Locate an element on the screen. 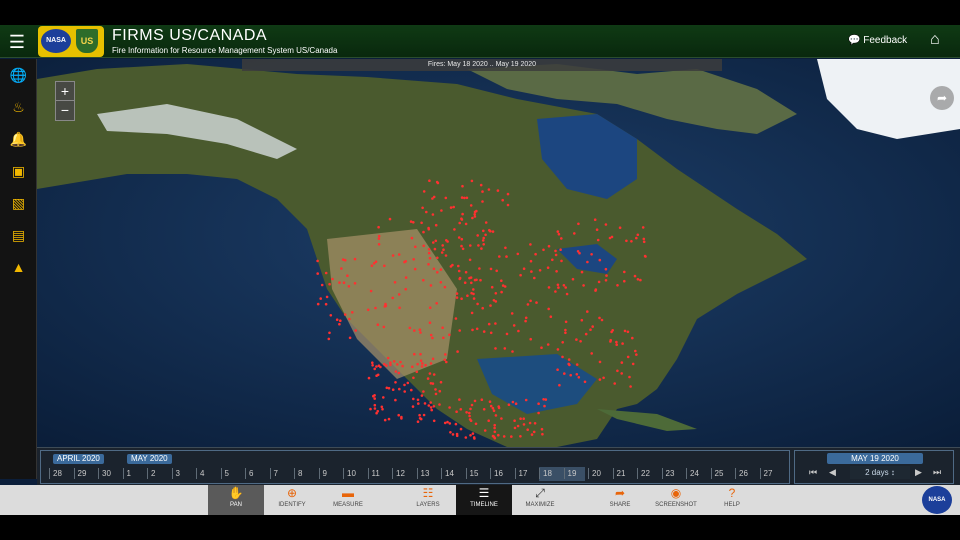  day-range-select: 2 days ↕ is located at coordinates (880, 472).